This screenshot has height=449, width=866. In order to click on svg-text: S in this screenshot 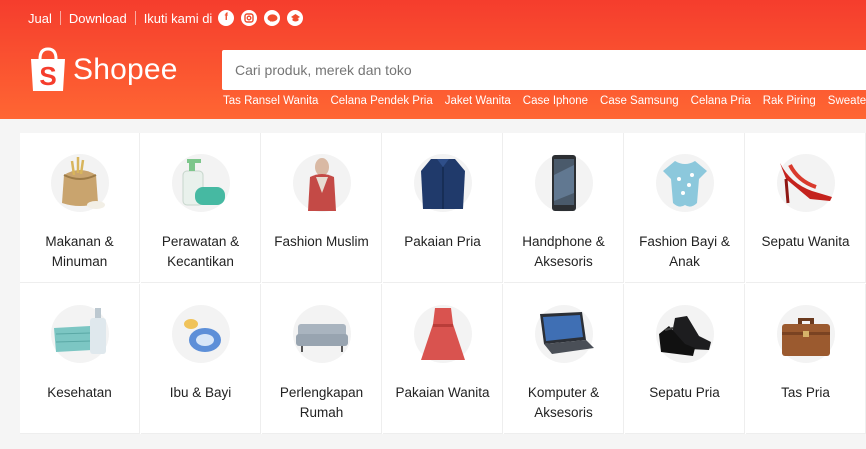, I will do `click(47, 76)`.